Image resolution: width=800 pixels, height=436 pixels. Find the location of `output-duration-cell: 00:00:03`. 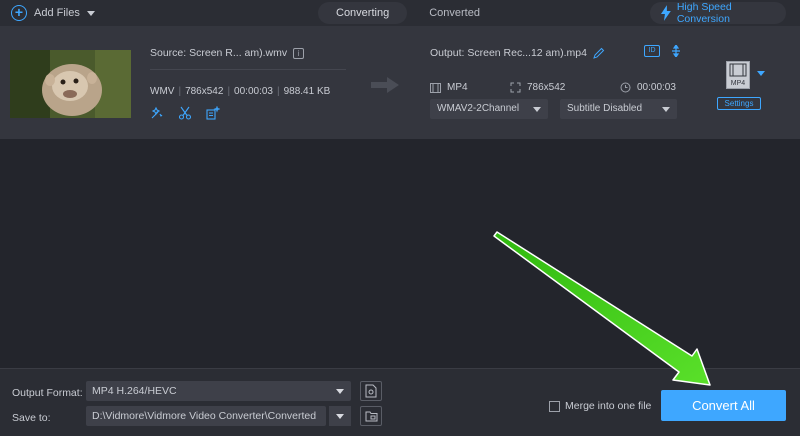

output-duration-cell: 00:00:03 is located at coordinates (648, 87).